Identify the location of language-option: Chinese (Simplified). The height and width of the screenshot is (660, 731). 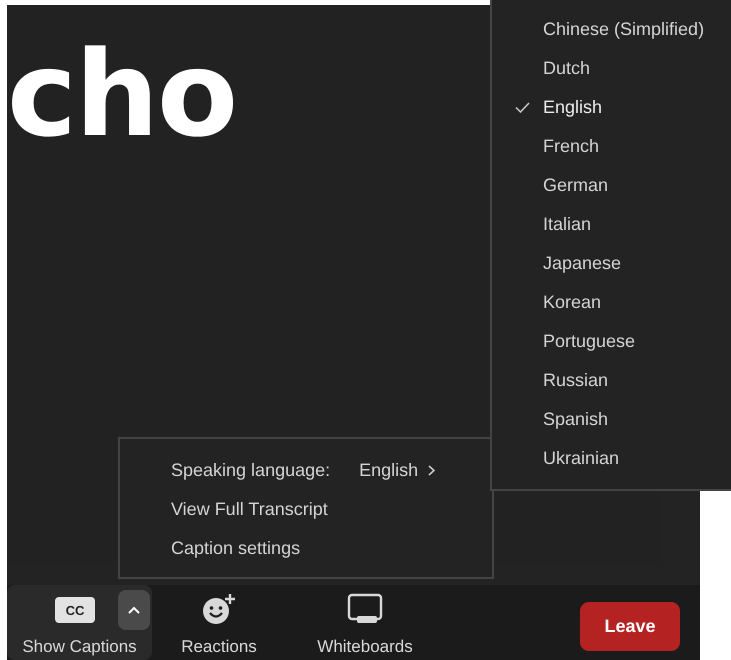
(611, 29).